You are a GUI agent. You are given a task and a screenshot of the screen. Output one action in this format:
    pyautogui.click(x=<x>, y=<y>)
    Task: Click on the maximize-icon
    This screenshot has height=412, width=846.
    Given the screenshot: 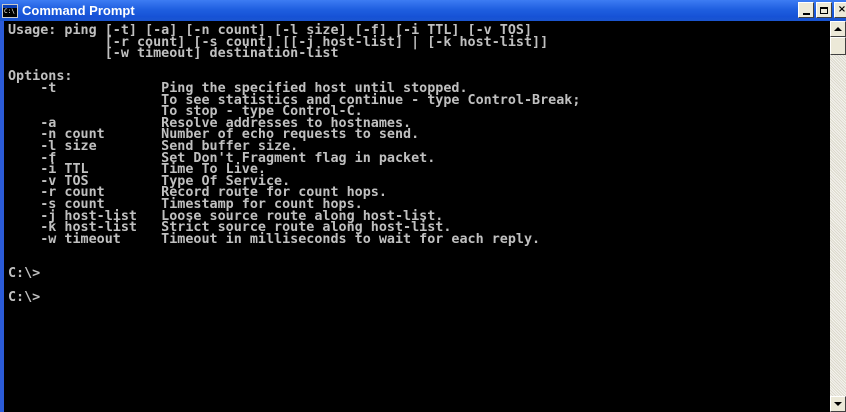 What is the action you would take?
    pyautogui.click(x=824, y=10)
    